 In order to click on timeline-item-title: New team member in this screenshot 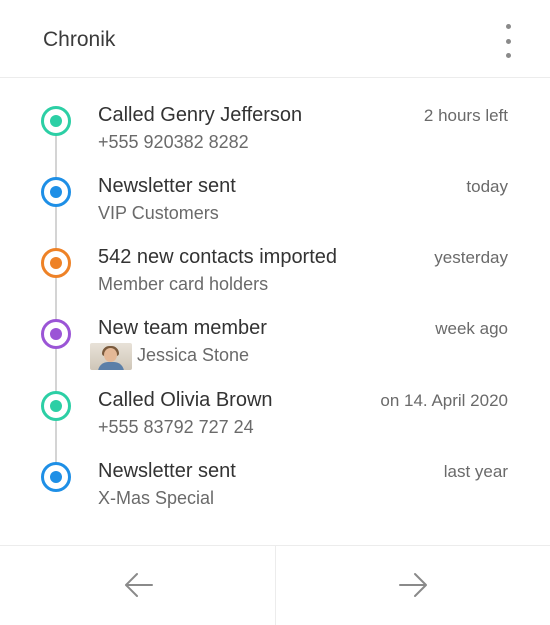, I will do `click(182, 328)`.